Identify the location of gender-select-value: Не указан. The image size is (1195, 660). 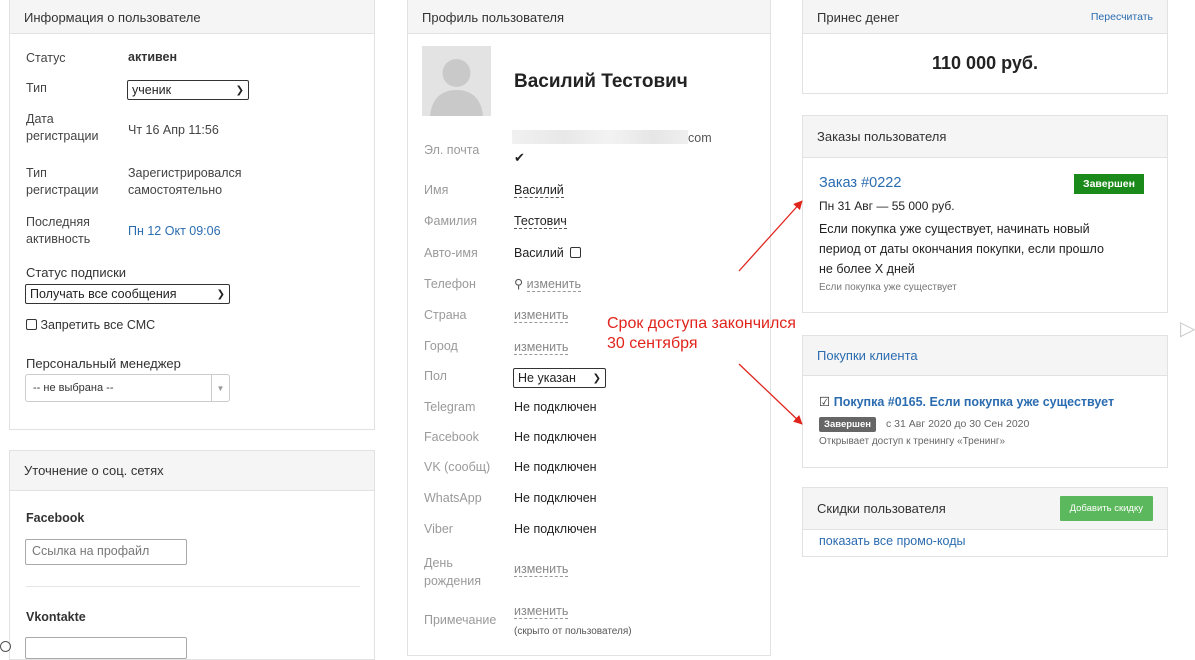
(547, 378).